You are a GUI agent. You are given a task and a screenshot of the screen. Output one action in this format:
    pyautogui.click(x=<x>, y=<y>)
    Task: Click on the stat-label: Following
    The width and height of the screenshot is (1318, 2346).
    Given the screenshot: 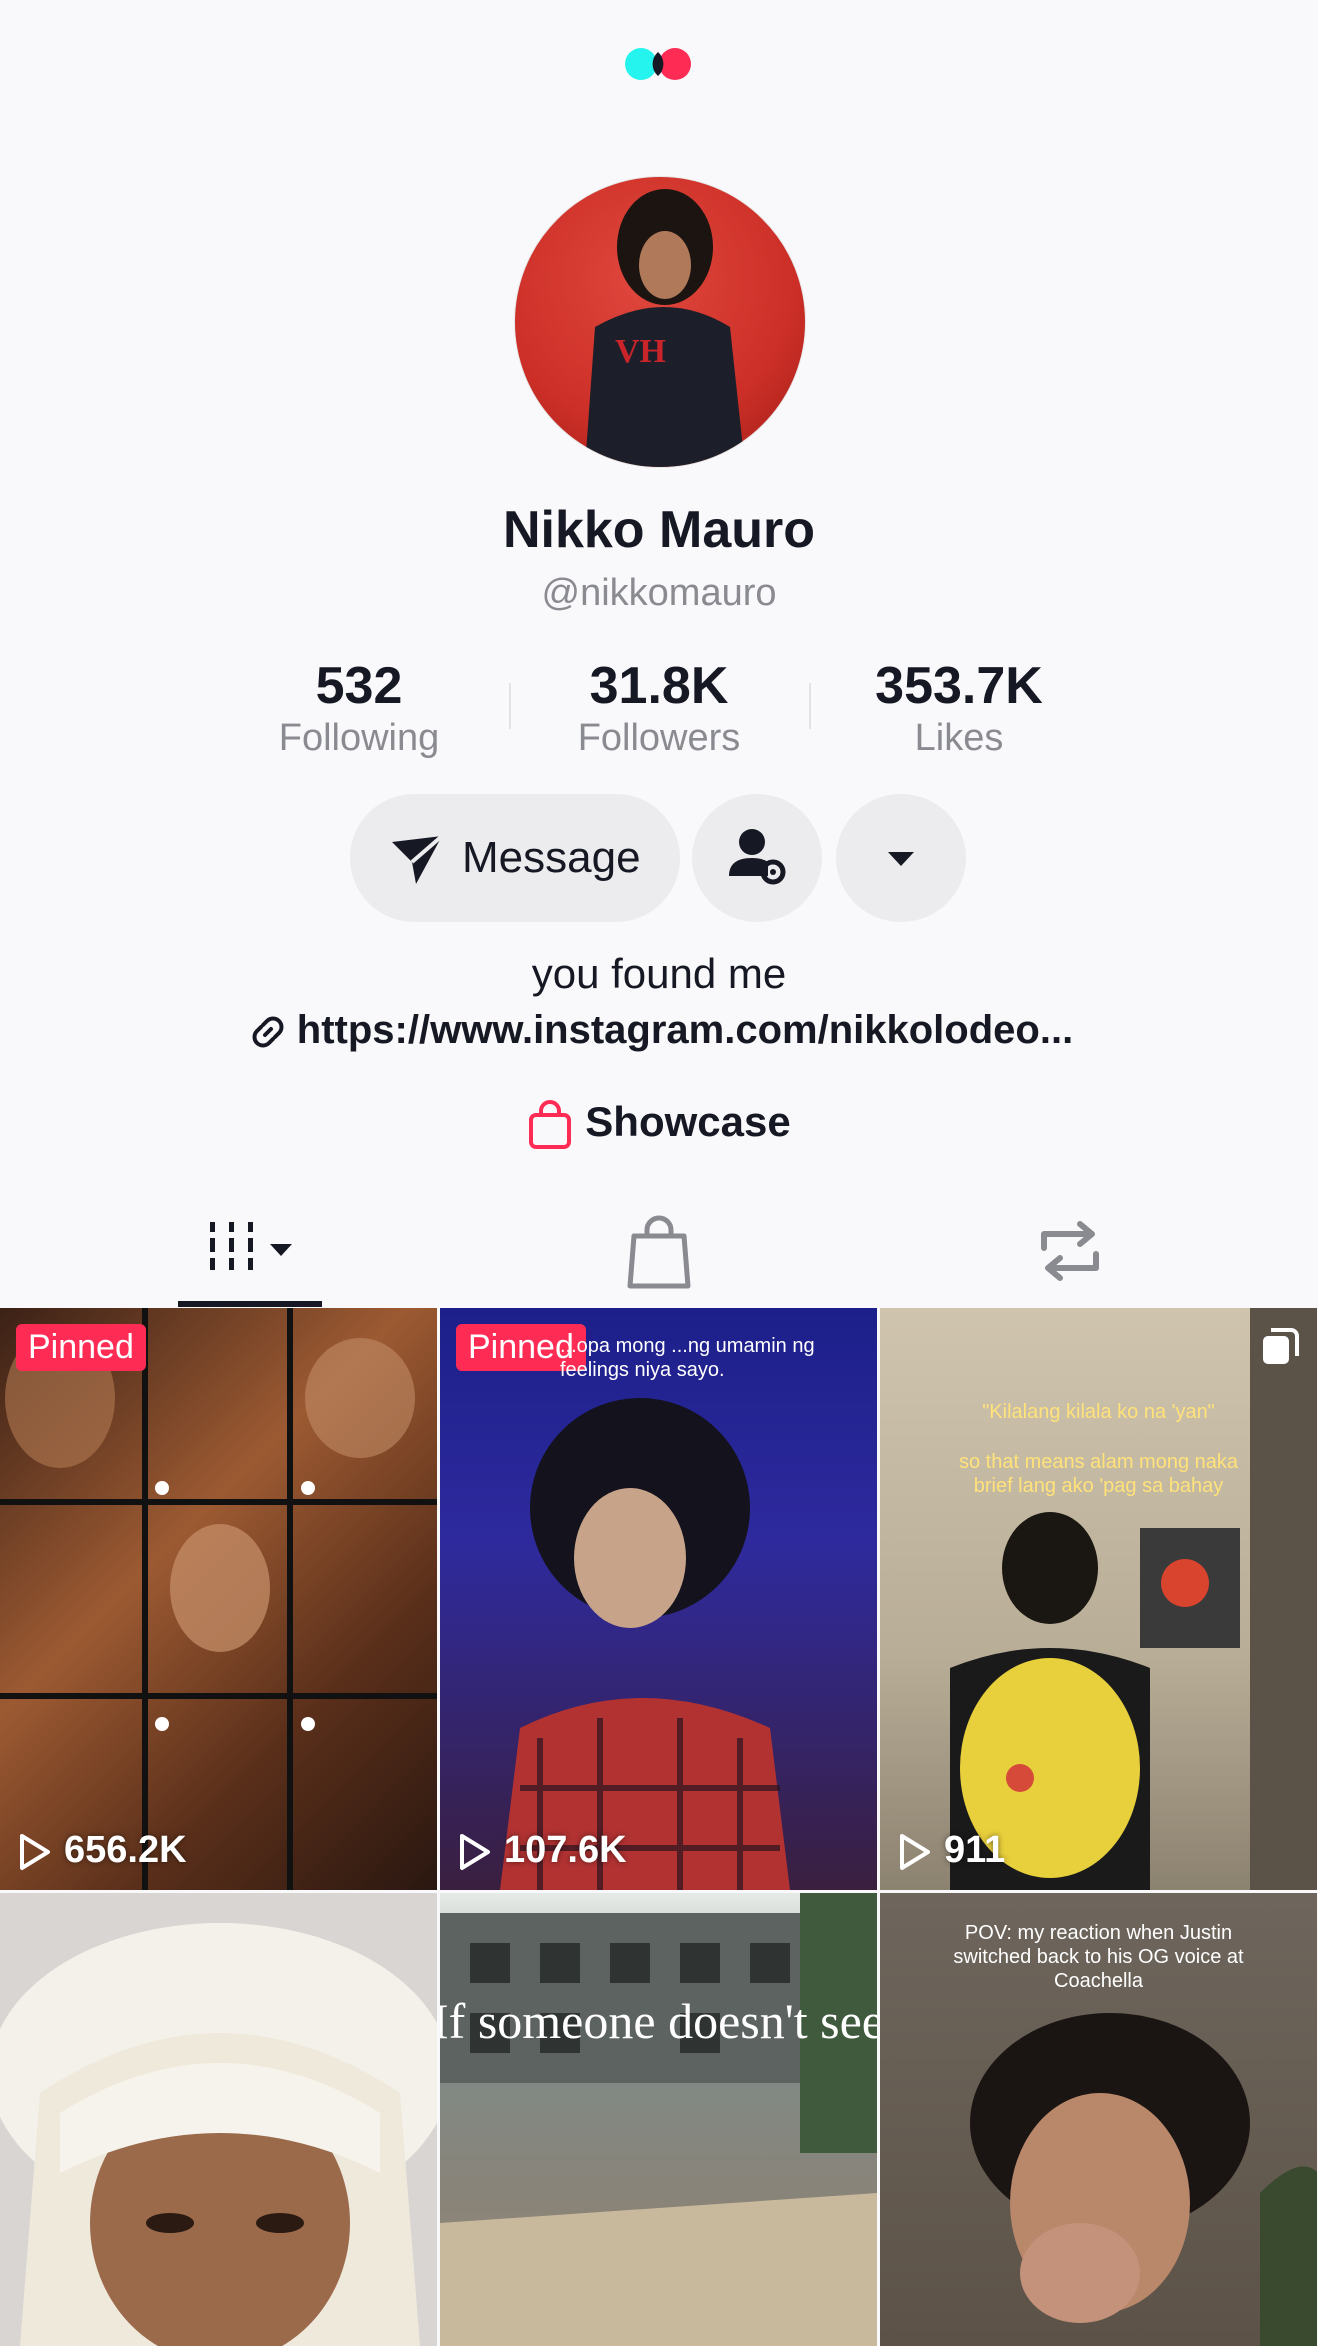 What is the action you would take?
    pyautogui.click(x=359, y=738)
    